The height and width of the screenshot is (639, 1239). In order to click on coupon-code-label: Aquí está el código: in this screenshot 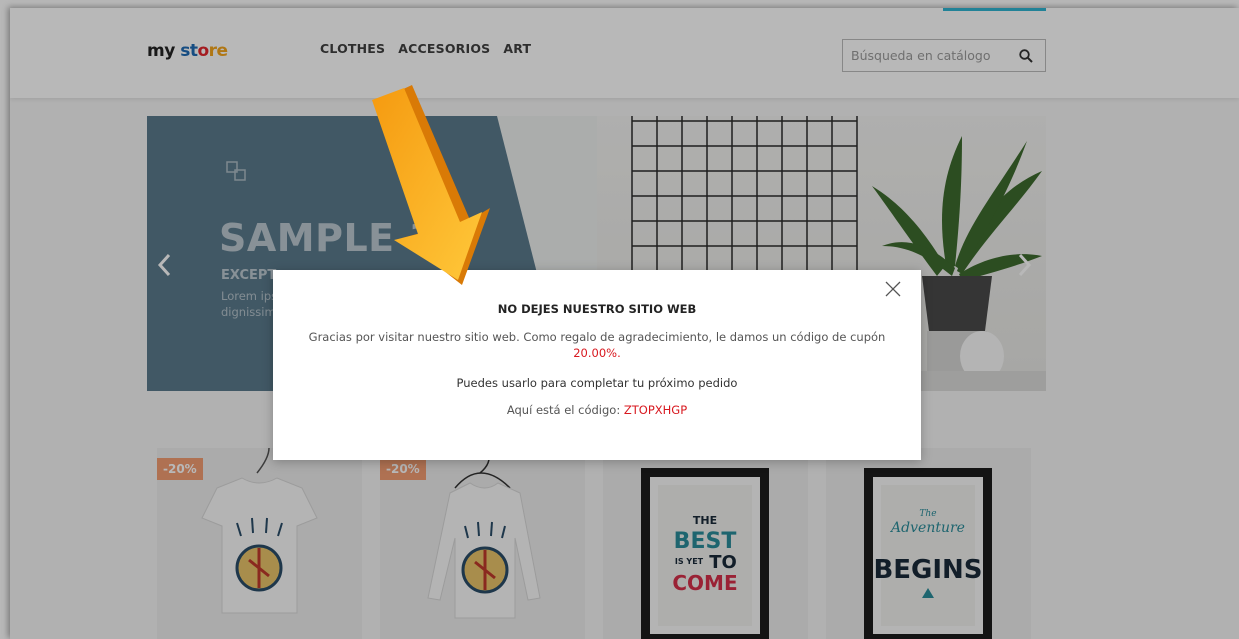, I will do `click(565, 410)`.